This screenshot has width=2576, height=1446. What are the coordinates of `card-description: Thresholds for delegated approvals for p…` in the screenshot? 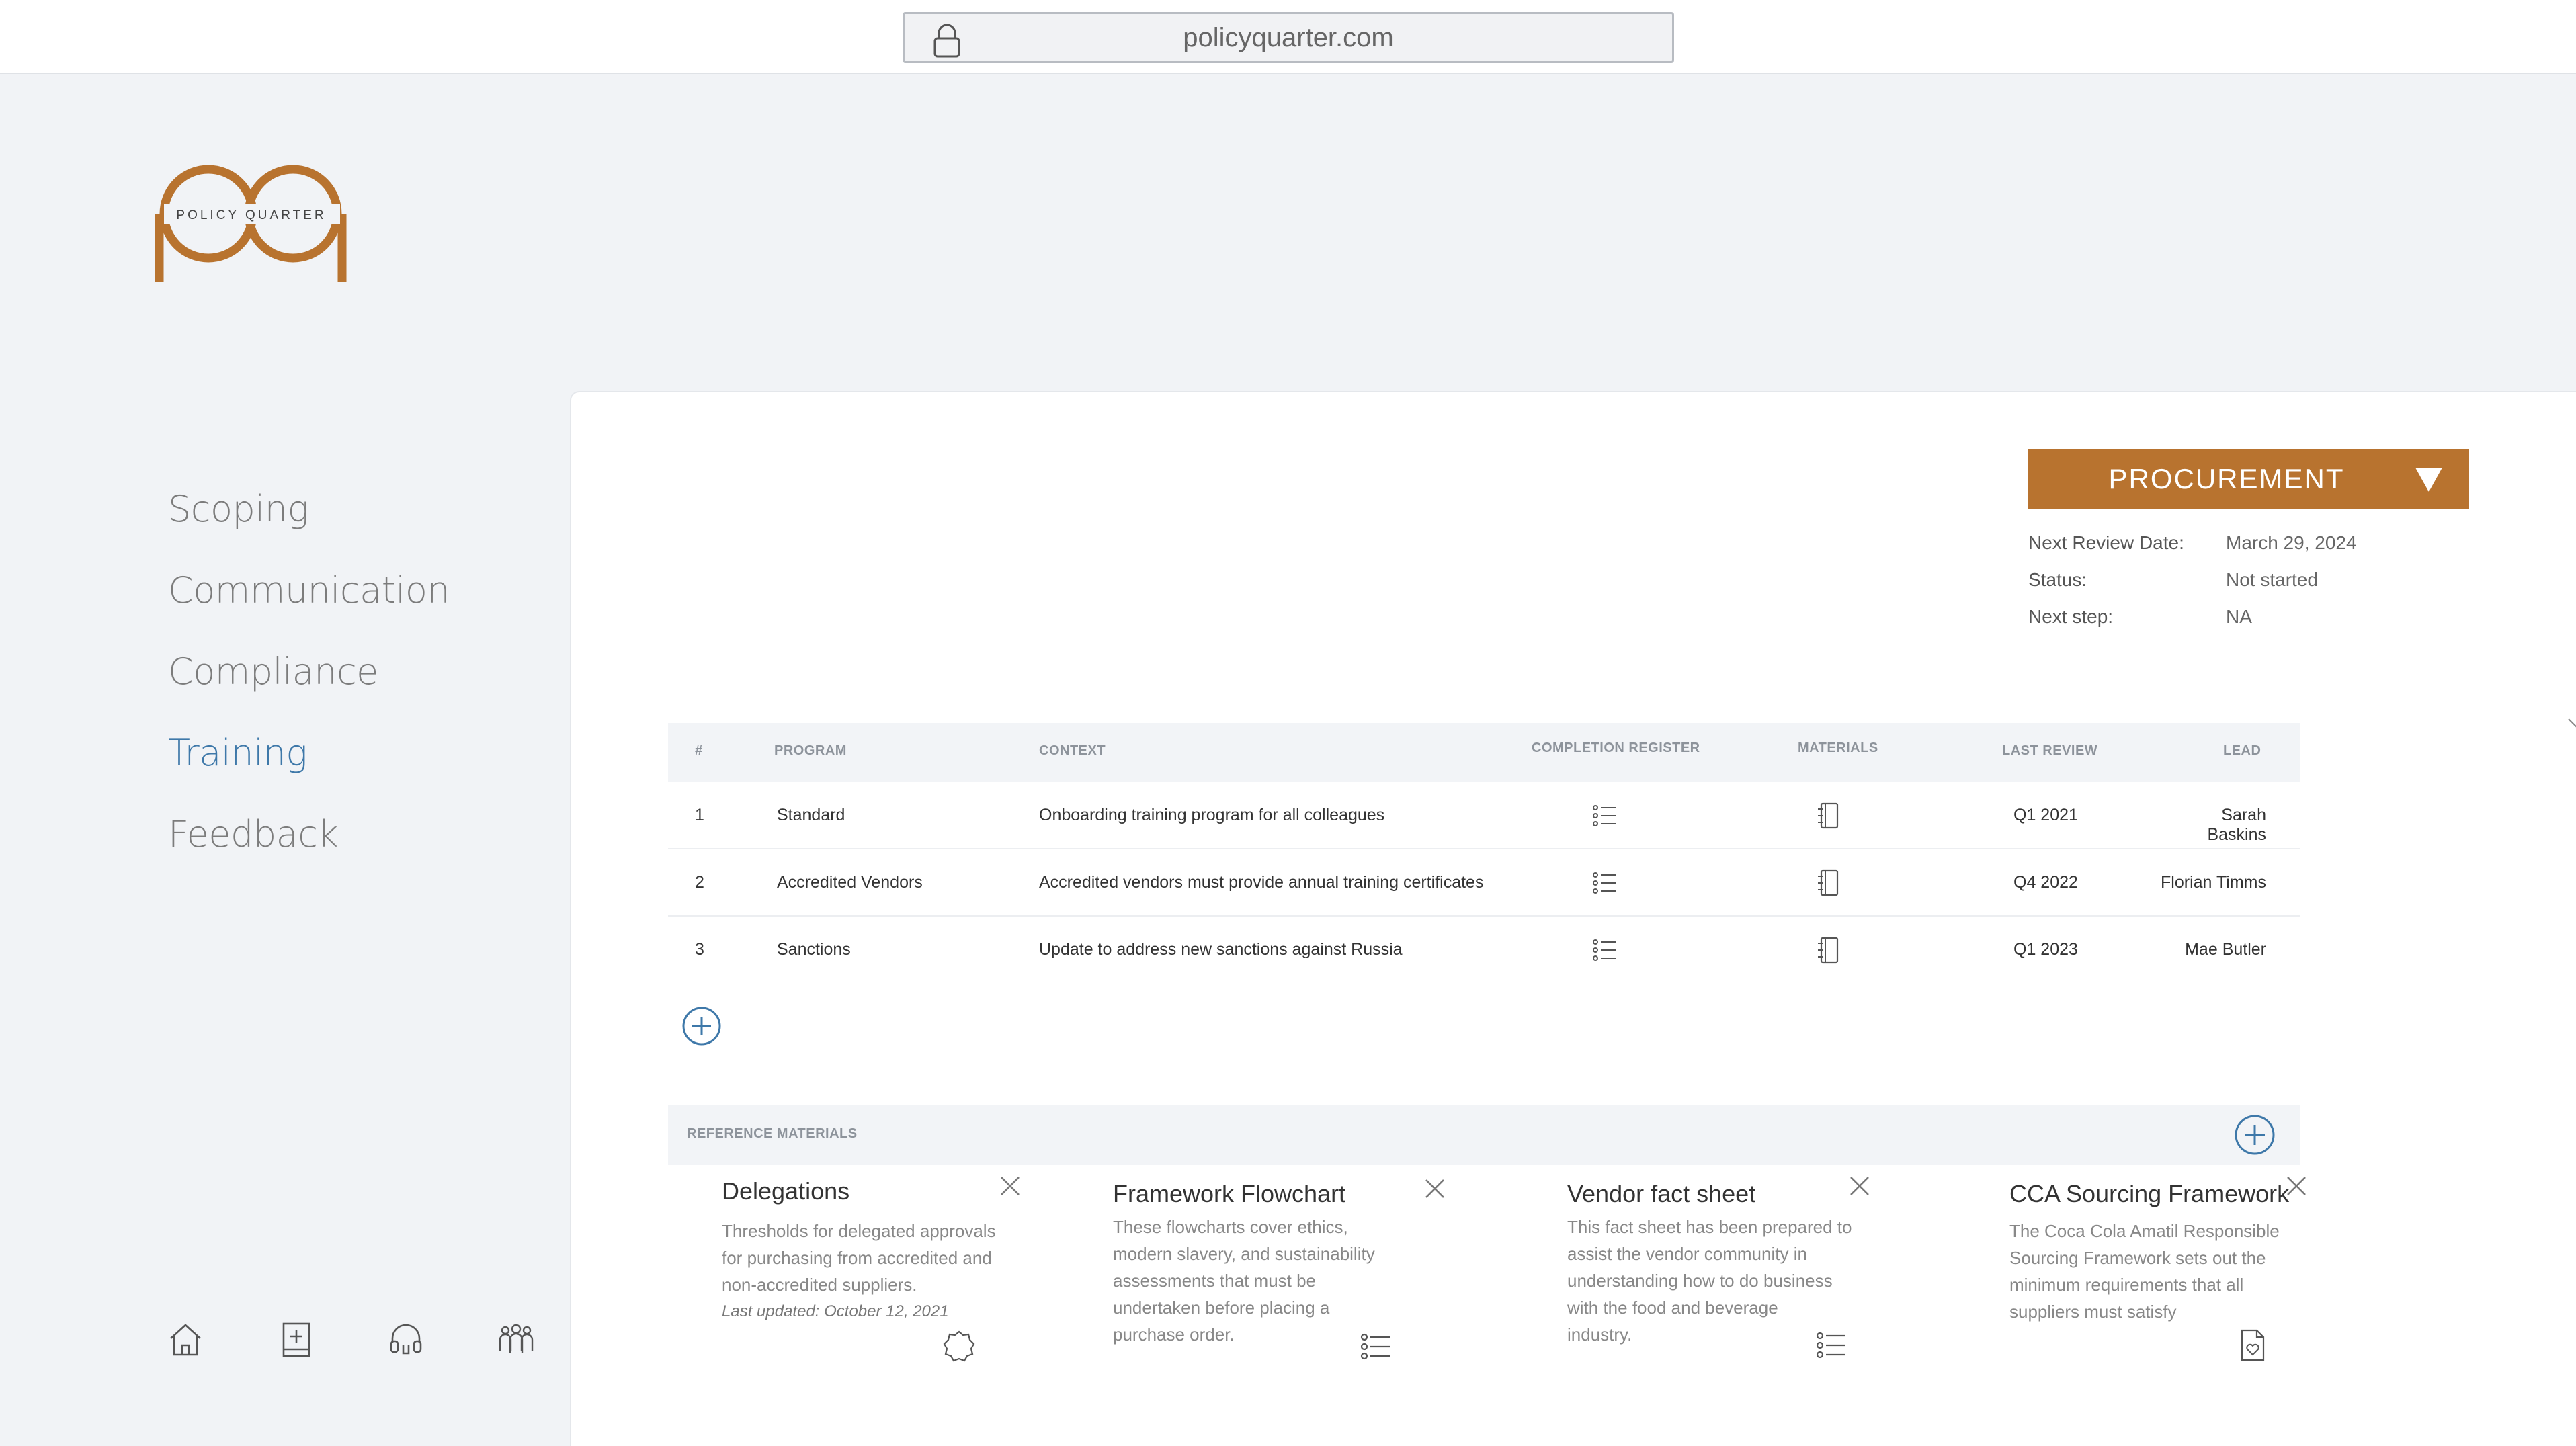 It's located at (880, 1258).